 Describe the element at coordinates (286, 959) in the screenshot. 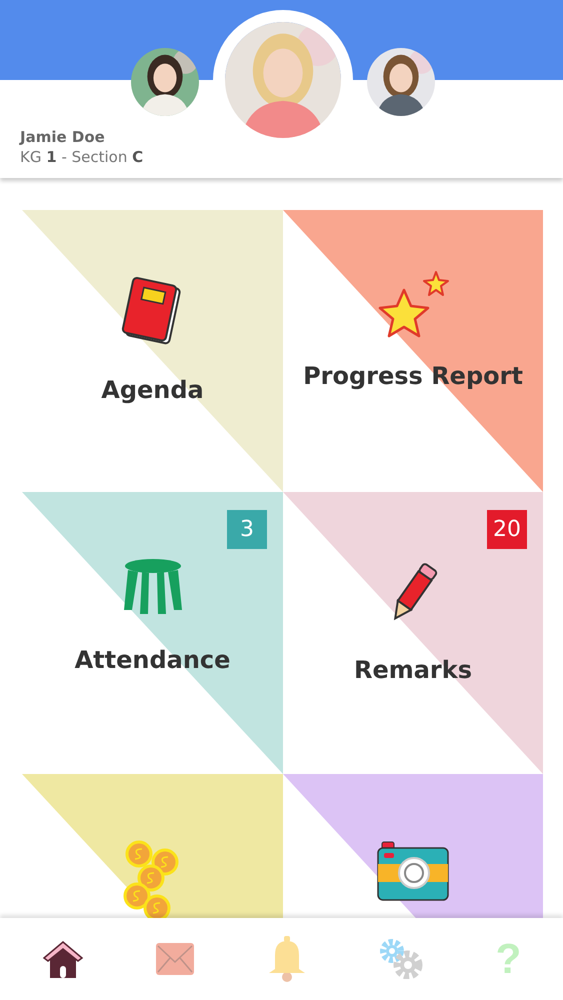

I see `bell-icon` at that location.